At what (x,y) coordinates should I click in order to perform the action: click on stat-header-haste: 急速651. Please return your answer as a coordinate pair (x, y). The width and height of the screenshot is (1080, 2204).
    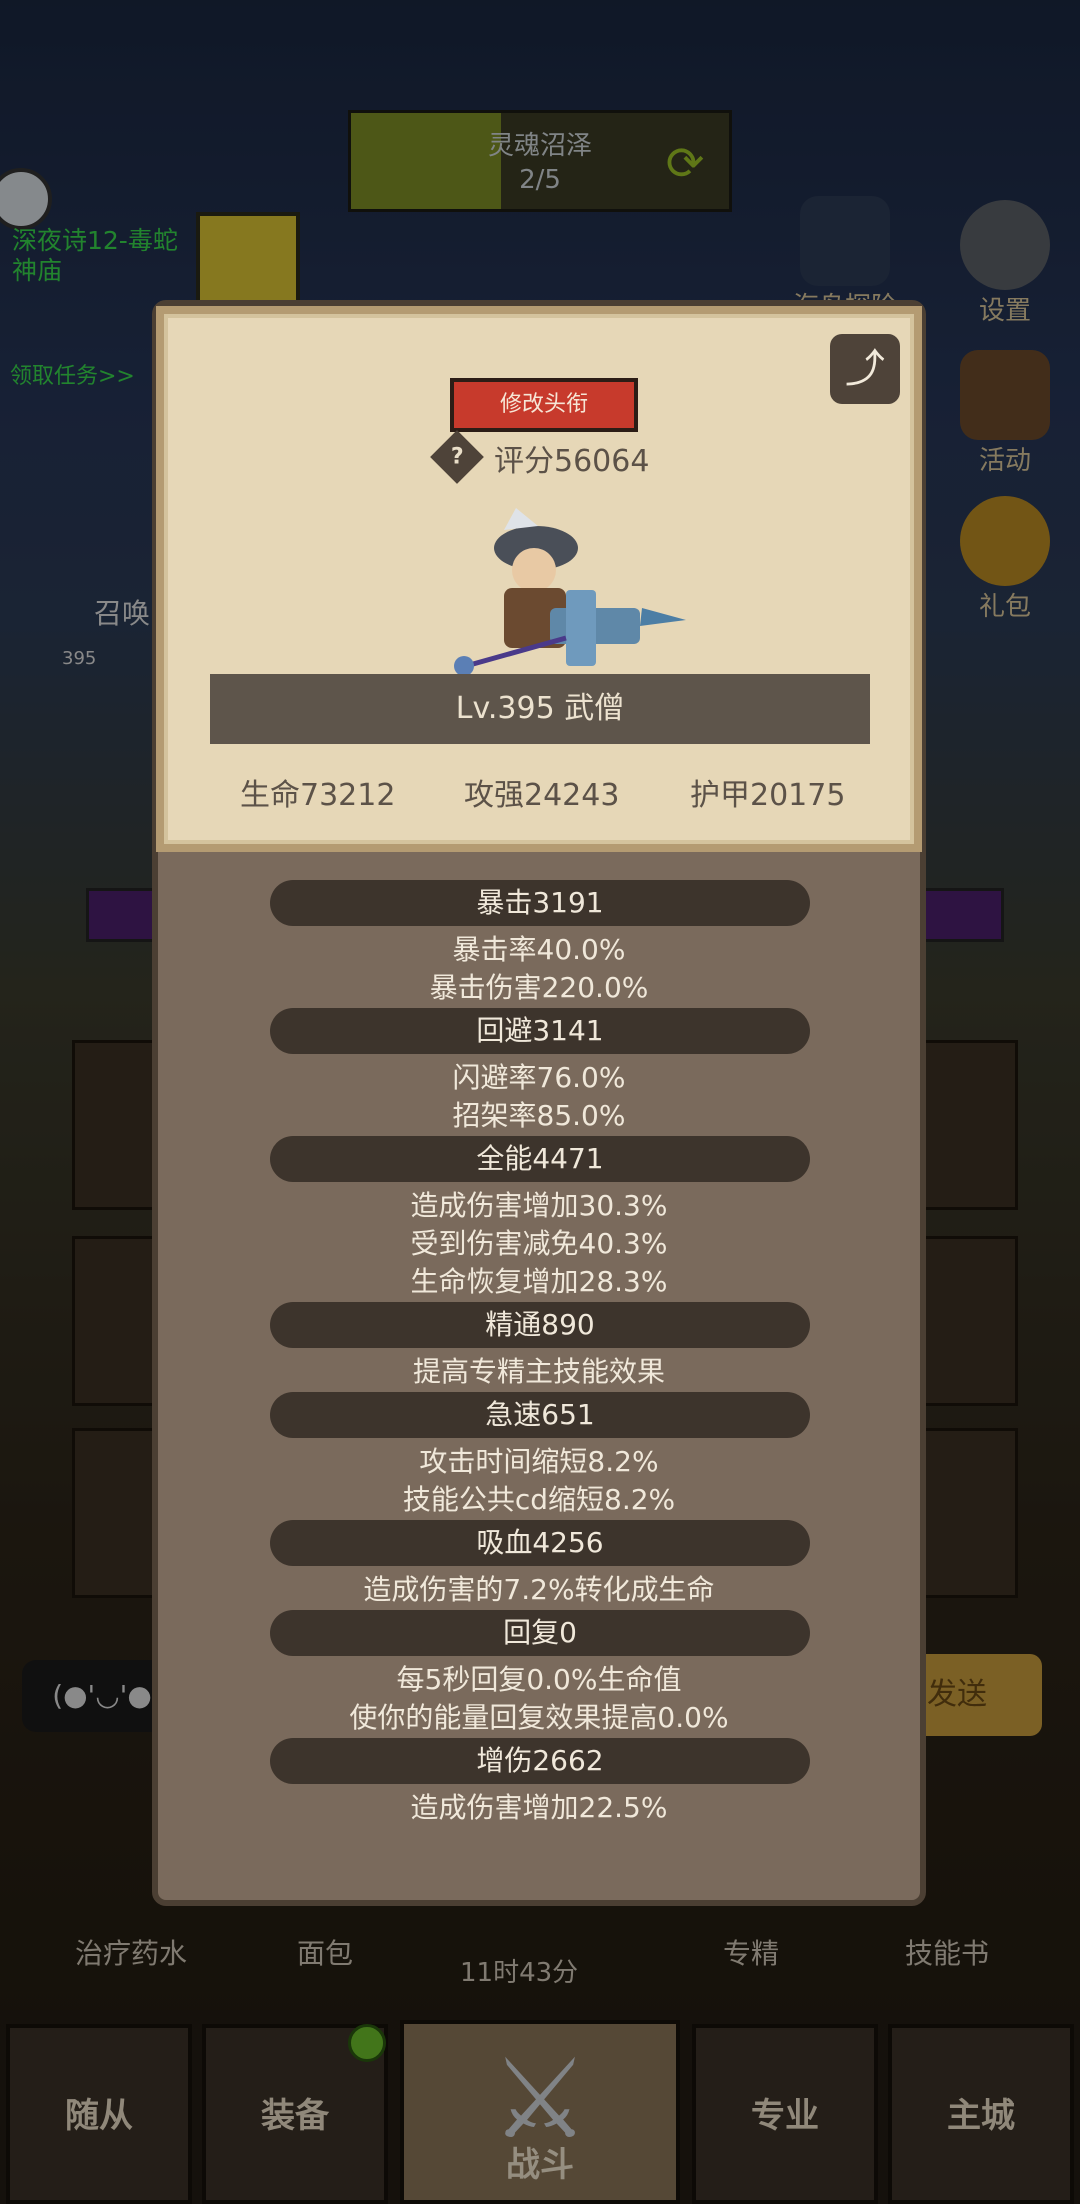
    Looking at the image, I should click on (540, 1415).